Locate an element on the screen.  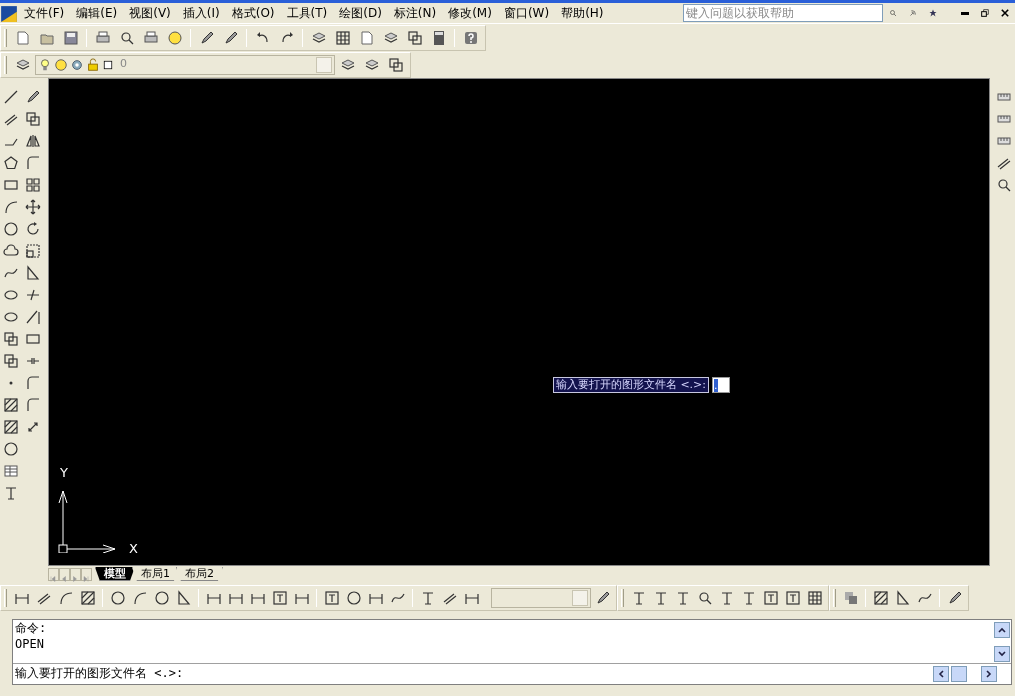
app-logo-icon is located at coordinates (9, 13).